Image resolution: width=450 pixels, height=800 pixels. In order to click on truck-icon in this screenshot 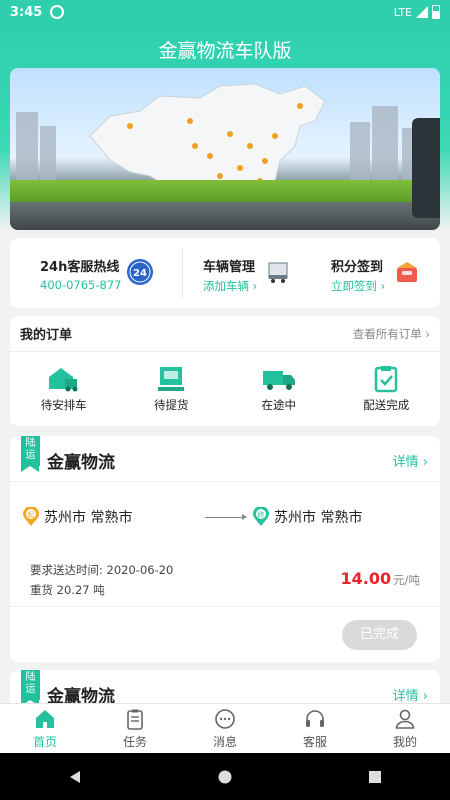, I will do `click(278, 380)`.